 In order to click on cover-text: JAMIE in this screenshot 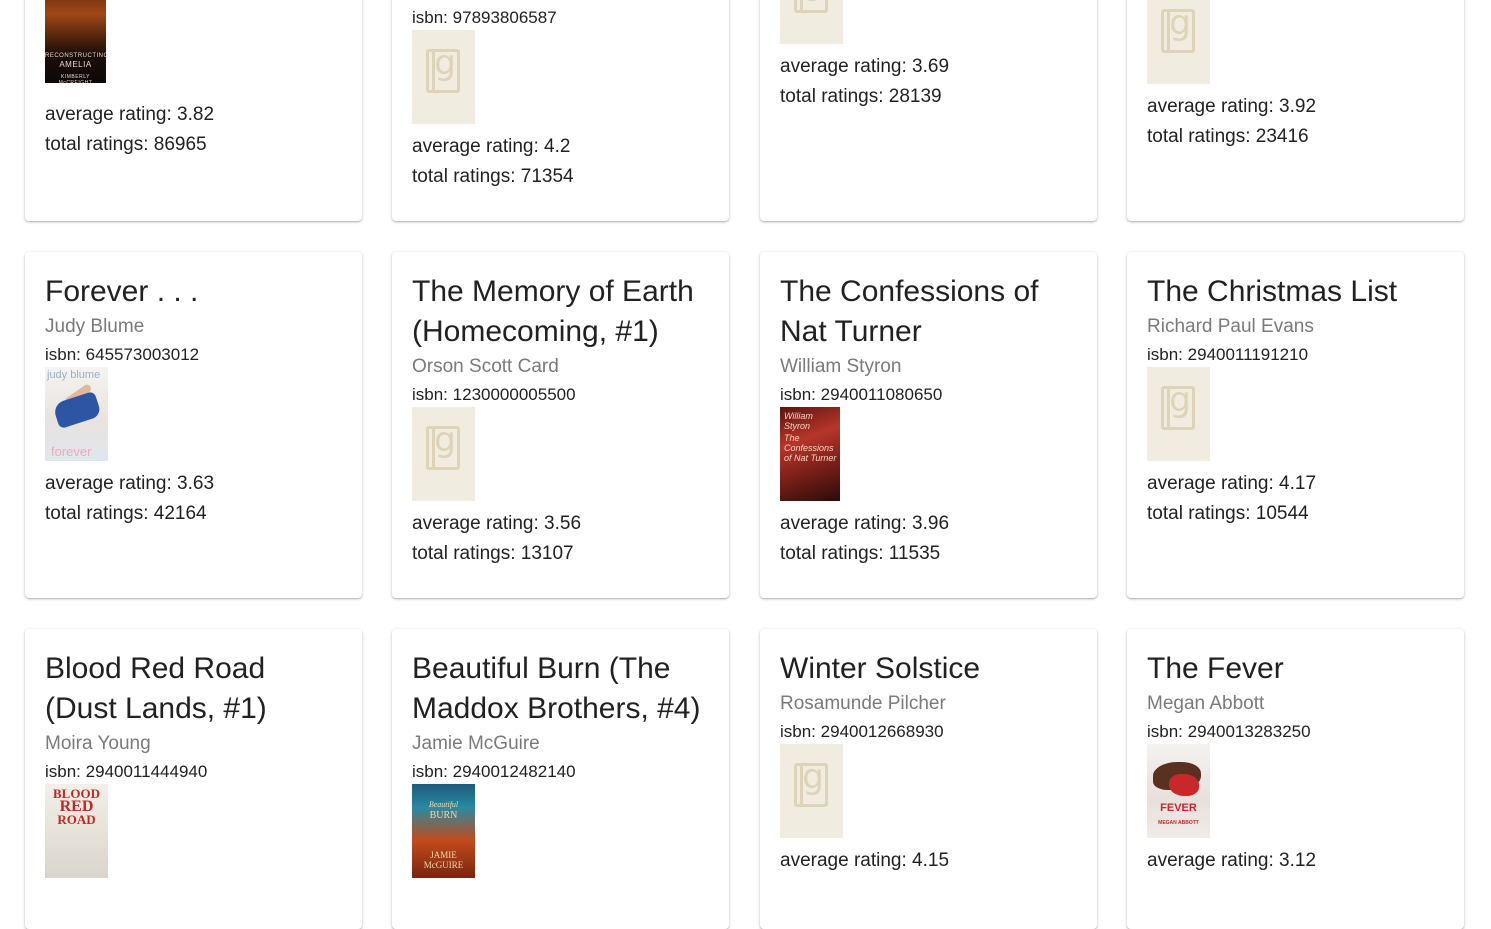, I will do `click(443, 855)`.